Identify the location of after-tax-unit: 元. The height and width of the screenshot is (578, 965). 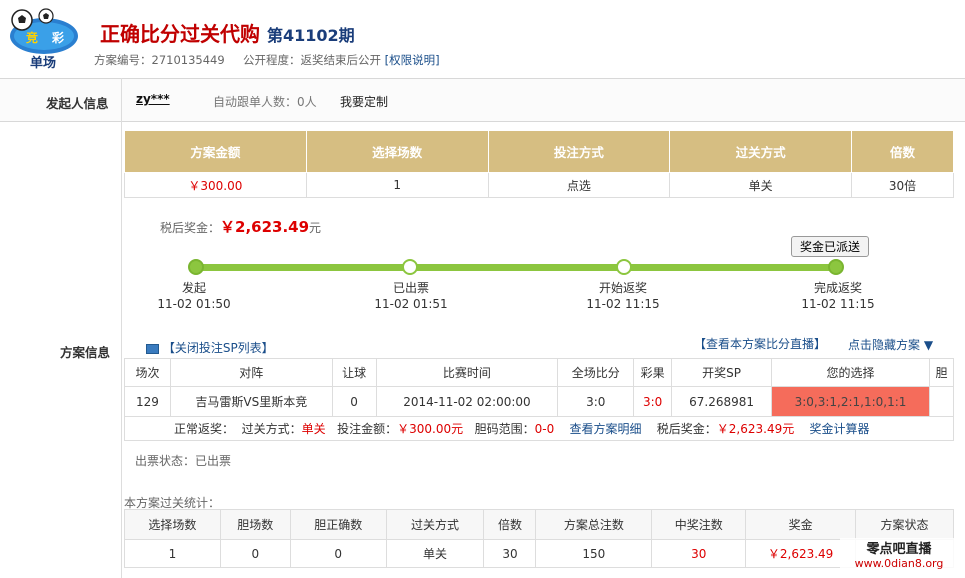
(315, 228).